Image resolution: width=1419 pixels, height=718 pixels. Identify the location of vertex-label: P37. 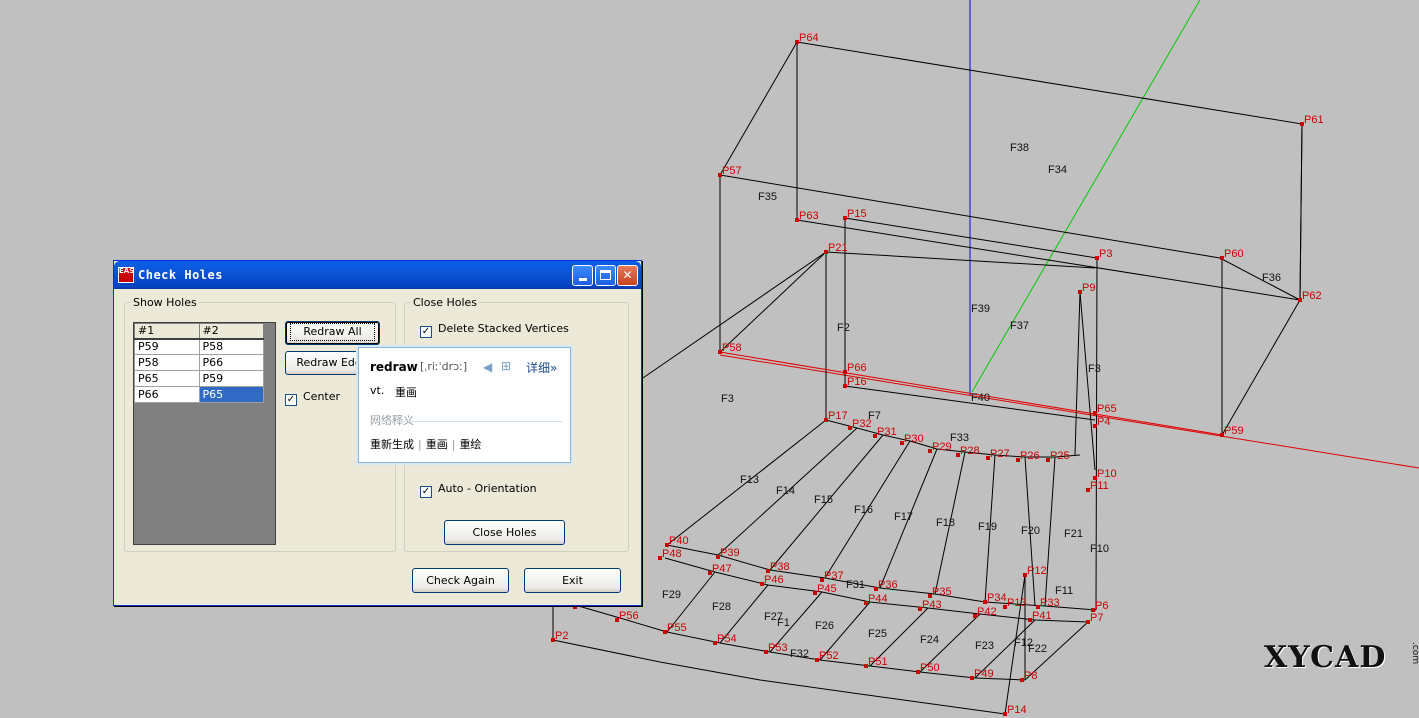
(834, 576).